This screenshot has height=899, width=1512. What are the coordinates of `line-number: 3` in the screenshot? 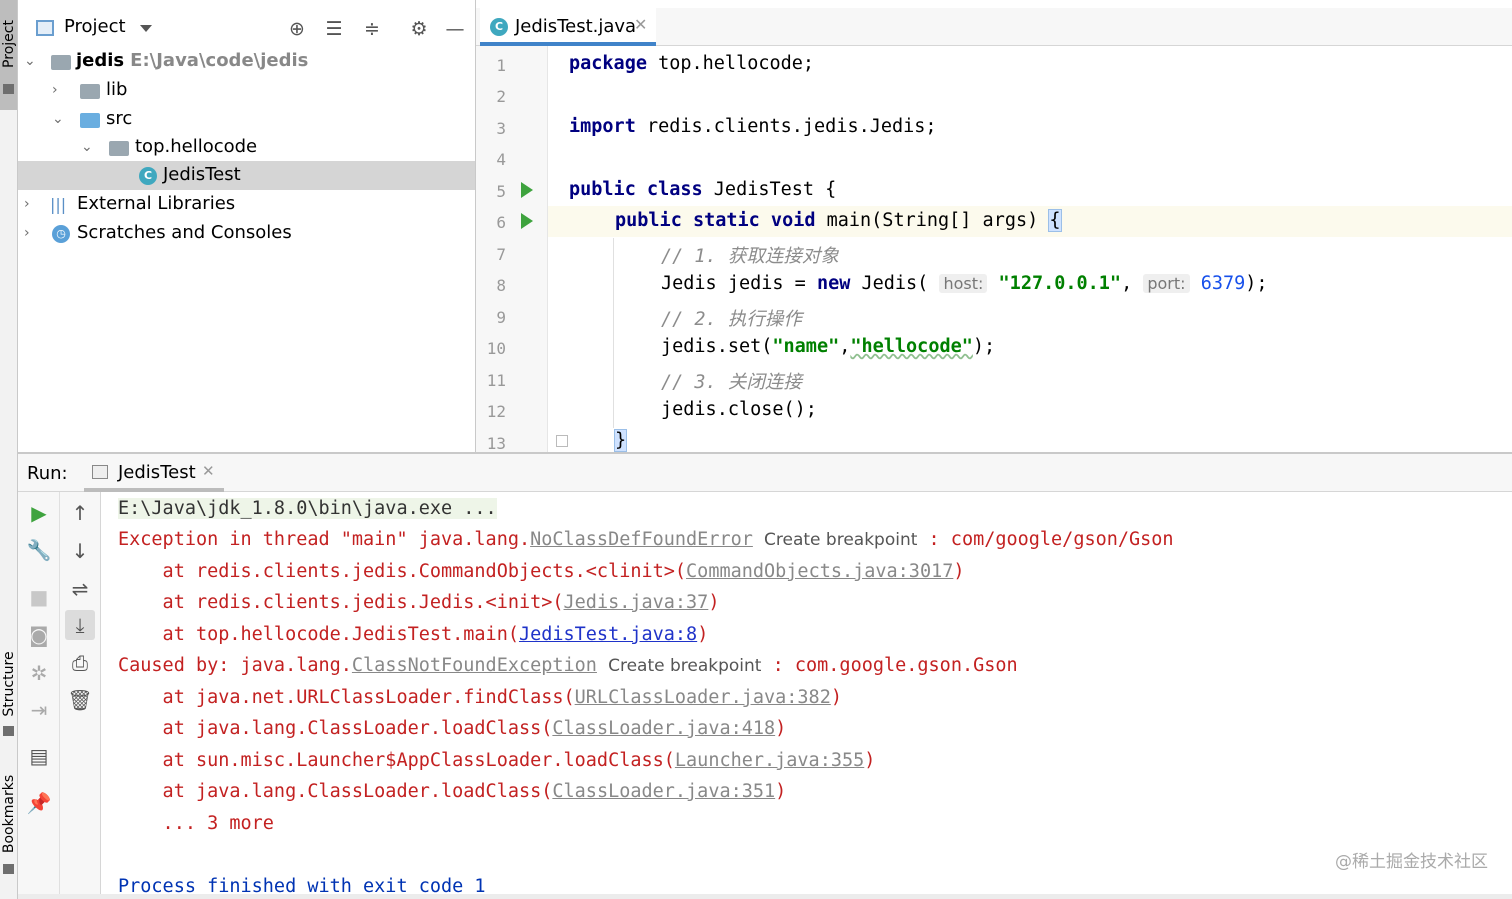 It's located at (501, 128).